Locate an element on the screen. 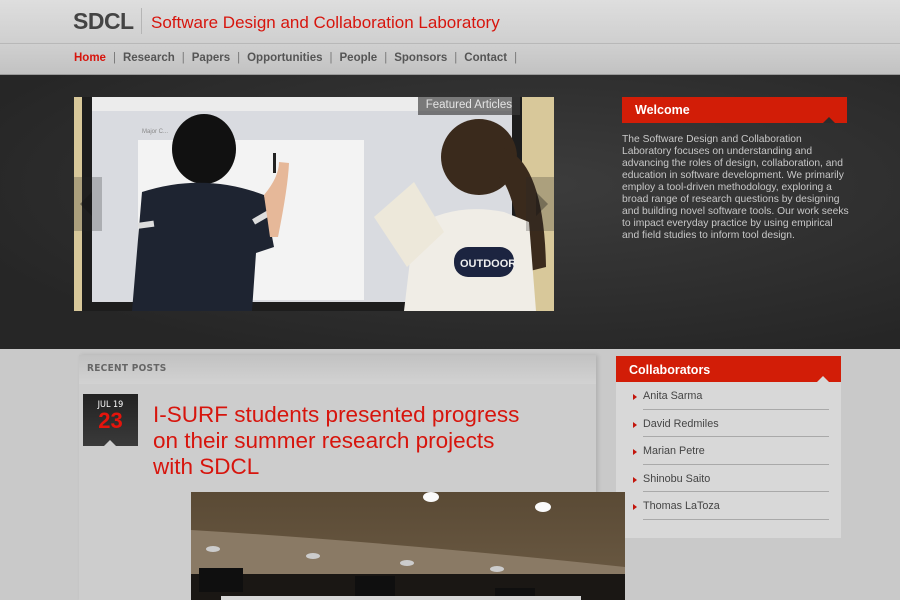  nav-item-research: Research | is located at coordinates (157, 58).